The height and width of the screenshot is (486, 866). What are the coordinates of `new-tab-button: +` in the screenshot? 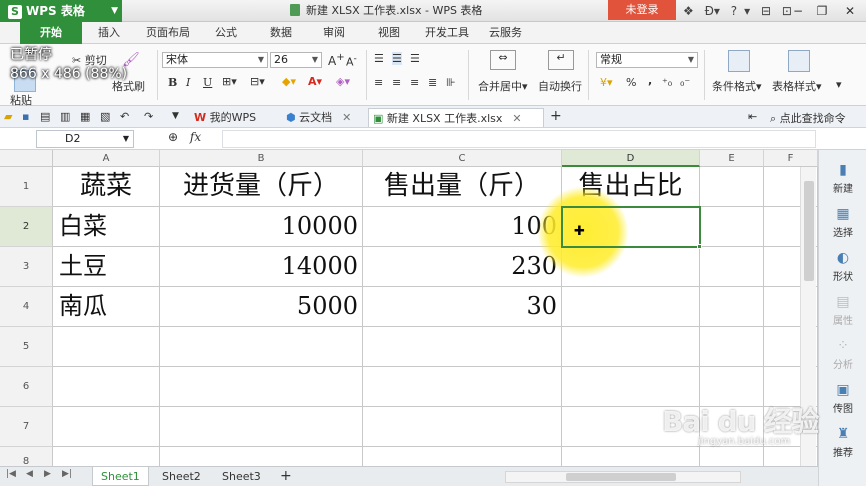 It's located at (556, 116).